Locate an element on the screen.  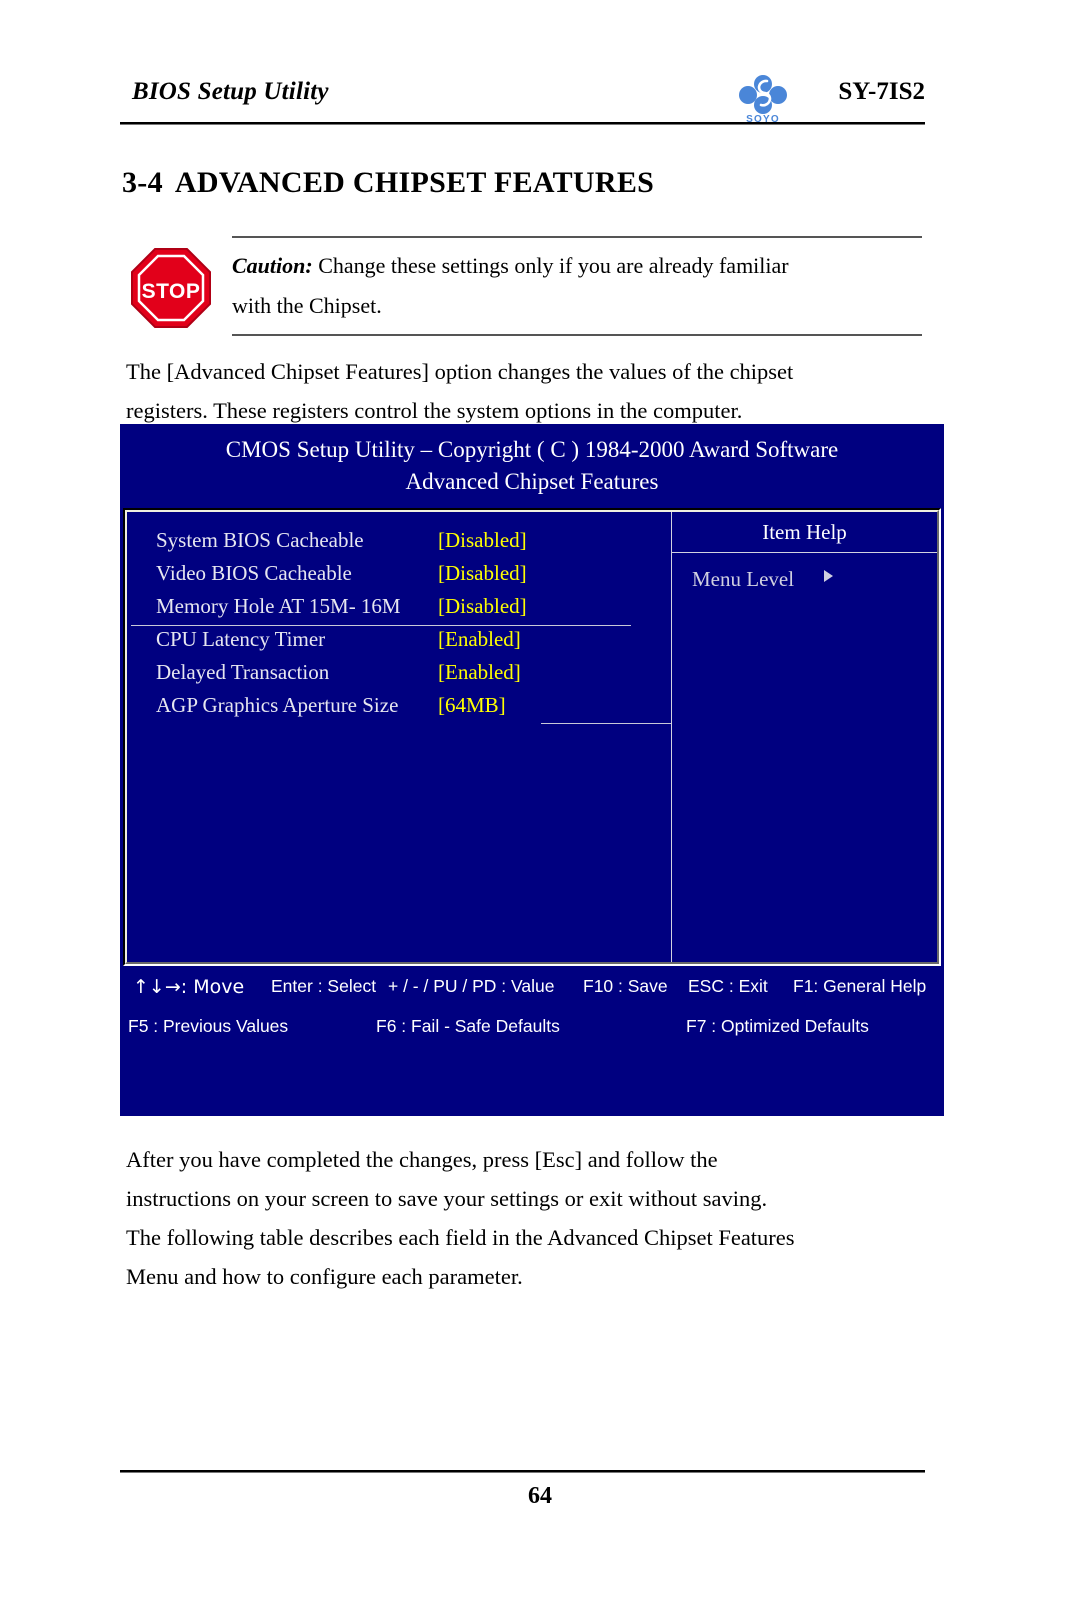
svg-text: STOP is located at coordinates (171, 291).